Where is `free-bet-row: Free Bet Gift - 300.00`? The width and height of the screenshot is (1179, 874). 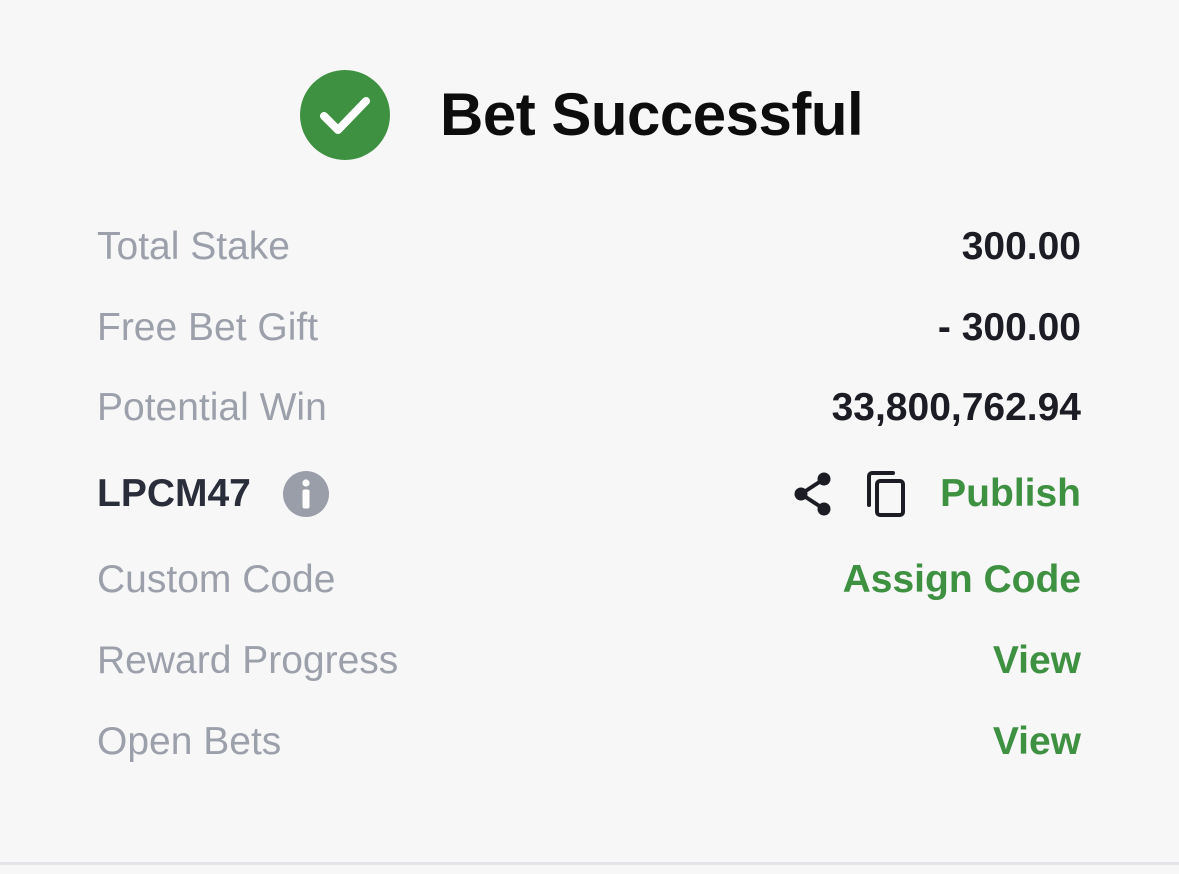 free-bet-row: Free Bet Gift - 300.00 is located at coordinates (589, 328).